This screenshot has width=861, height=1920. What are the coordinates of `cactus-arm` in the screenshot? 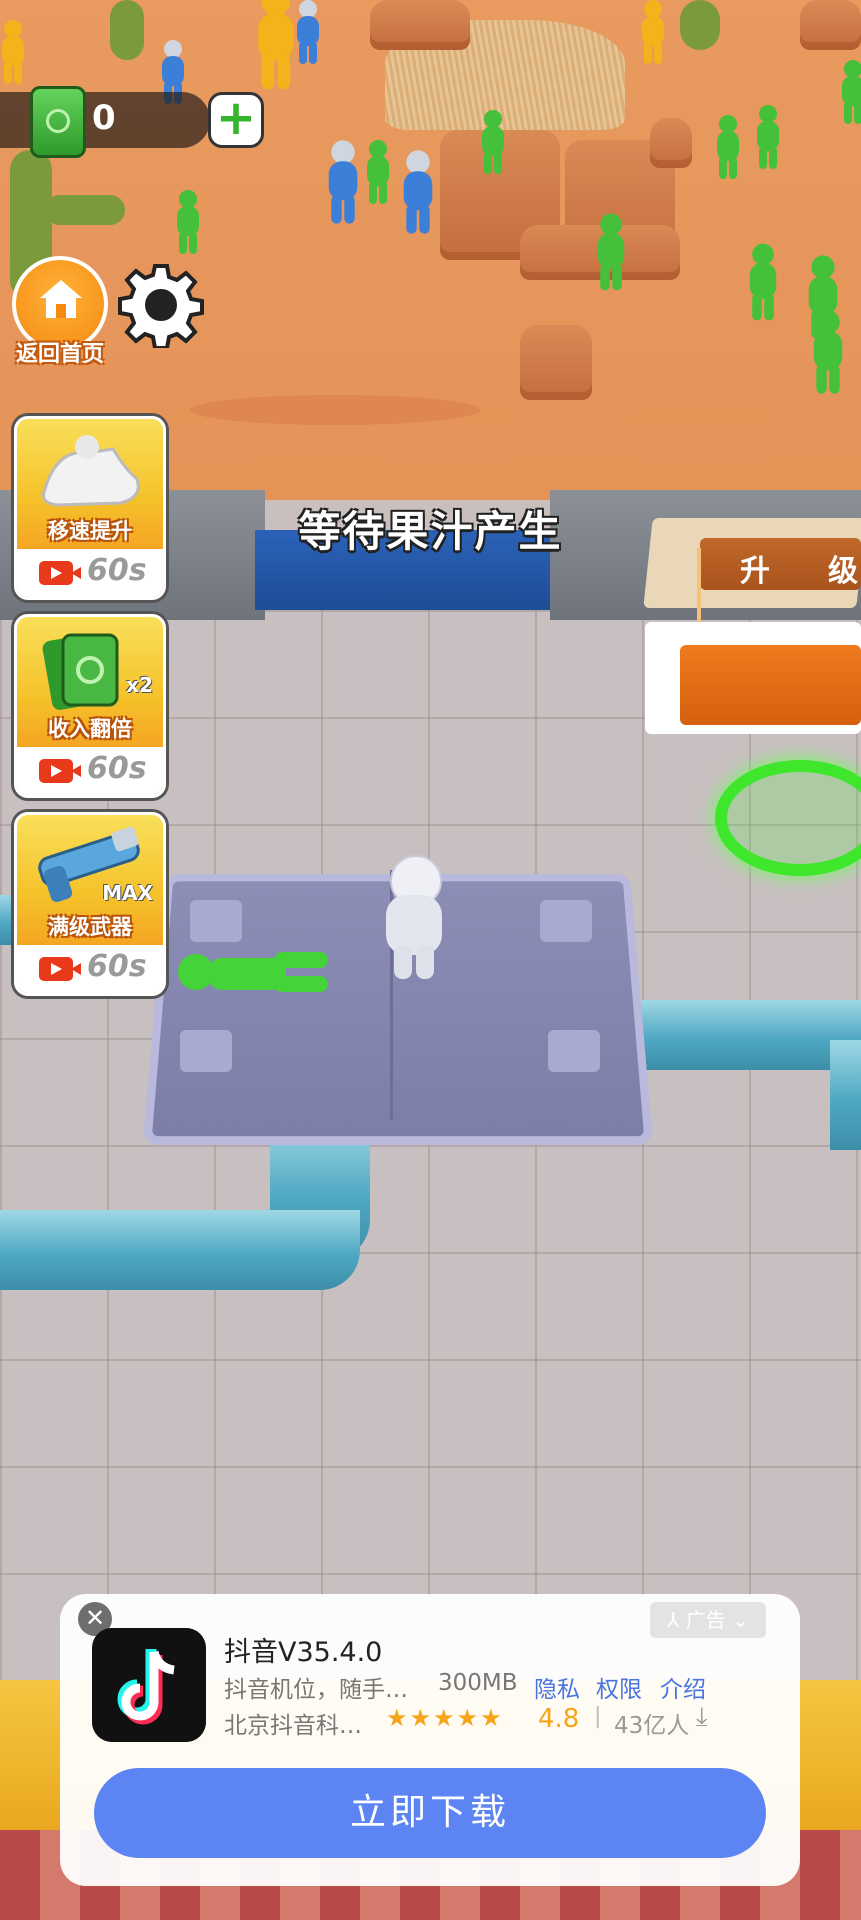 It's located at (85, 210).